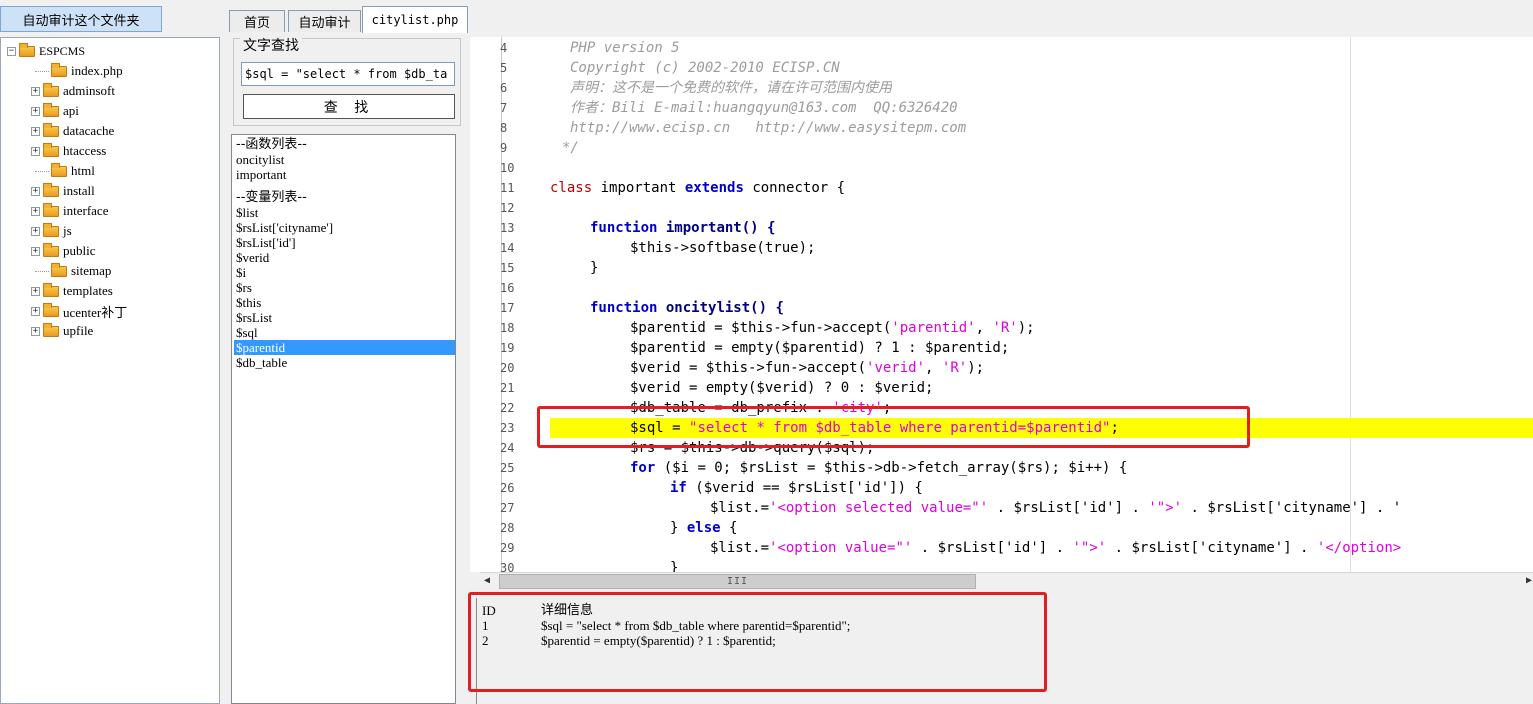 This screenshot has width=1533, height=704. What do you see at coordinates (344, 174) in the screenshot?
I see `function-item: important` at bounding box center [344, 174].